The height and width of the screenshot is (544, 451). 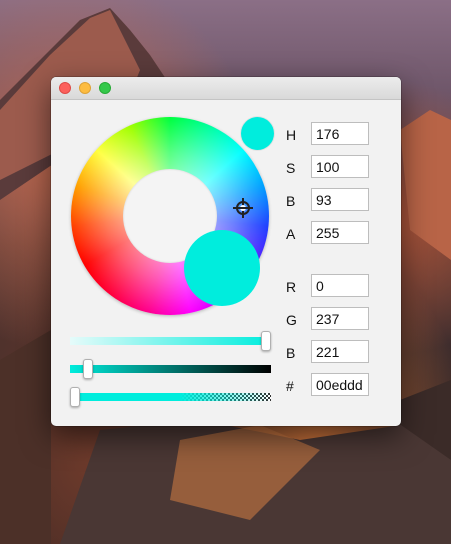 I want to click on current-color-swatch, so click(x=222, y=268).